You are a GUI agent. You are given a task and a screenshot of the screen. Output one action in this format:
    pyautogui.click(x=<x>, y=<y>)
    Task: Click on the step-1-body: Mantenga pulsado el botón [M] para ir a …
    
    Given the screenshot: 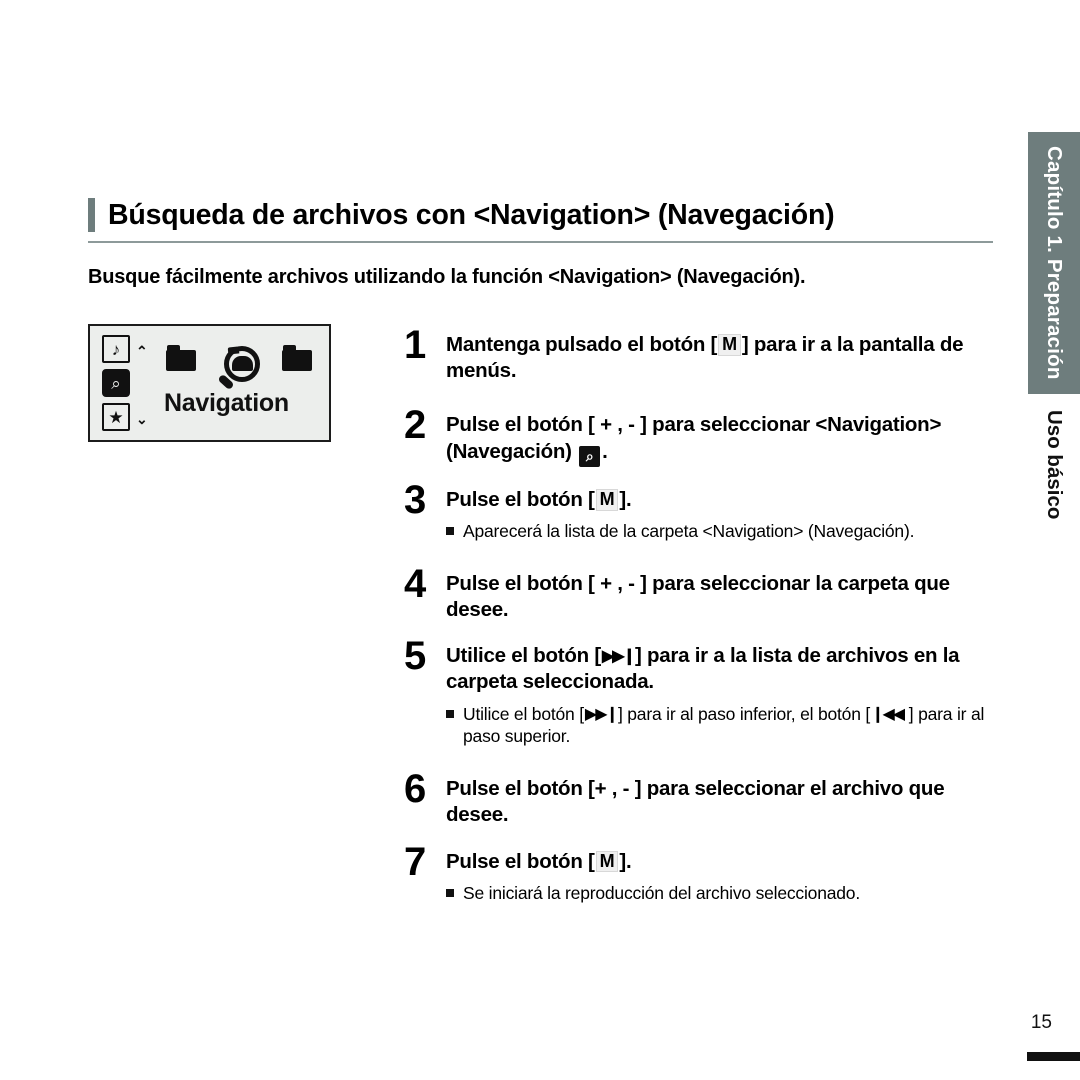 What is the action you would take?
    pyautogui.click(x=725, y=355)
    